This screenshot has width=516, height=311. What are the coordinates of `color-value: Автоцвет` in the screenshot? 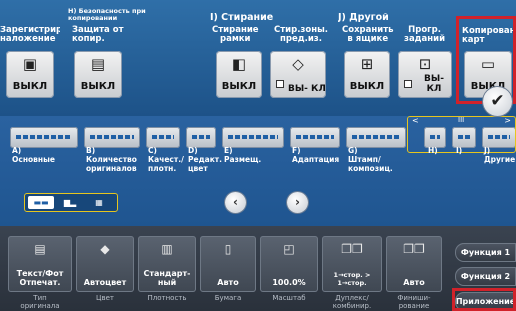 It's located at (105, 282).